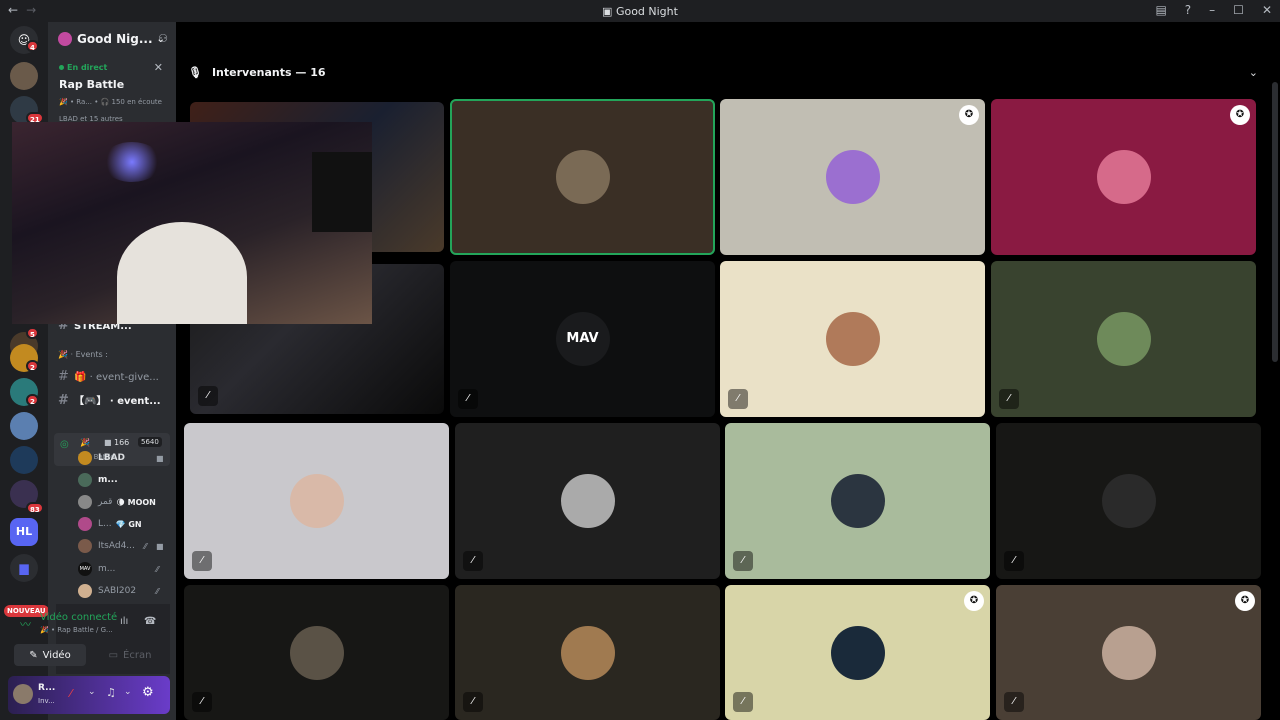 This screenshot has height=720, width=1280. I want to click on screen-icon: ▭, so click(113, 655).